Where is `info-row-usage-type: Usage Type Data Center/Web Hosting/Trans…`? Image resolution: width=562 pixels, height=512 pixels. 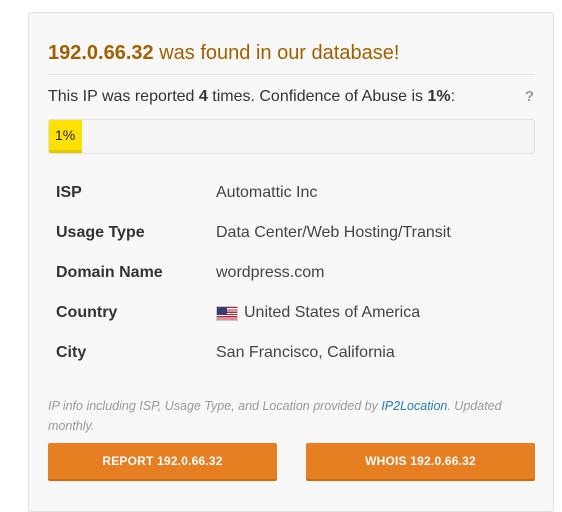 info-row-usage-type: Usage Type Data Center/Web Hosting/Trans… is located at coordinates (291, 233).